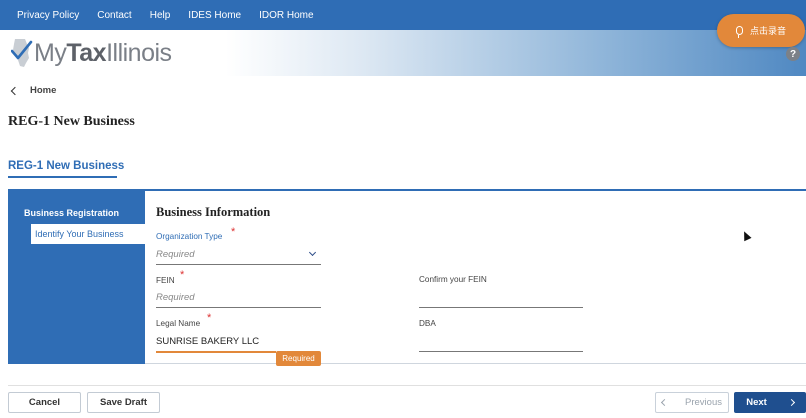 This screenshot has height=418, width=806. Describe the element at coordinates (770, 402) in the screenshot. I see `next-button: Next` at that location.